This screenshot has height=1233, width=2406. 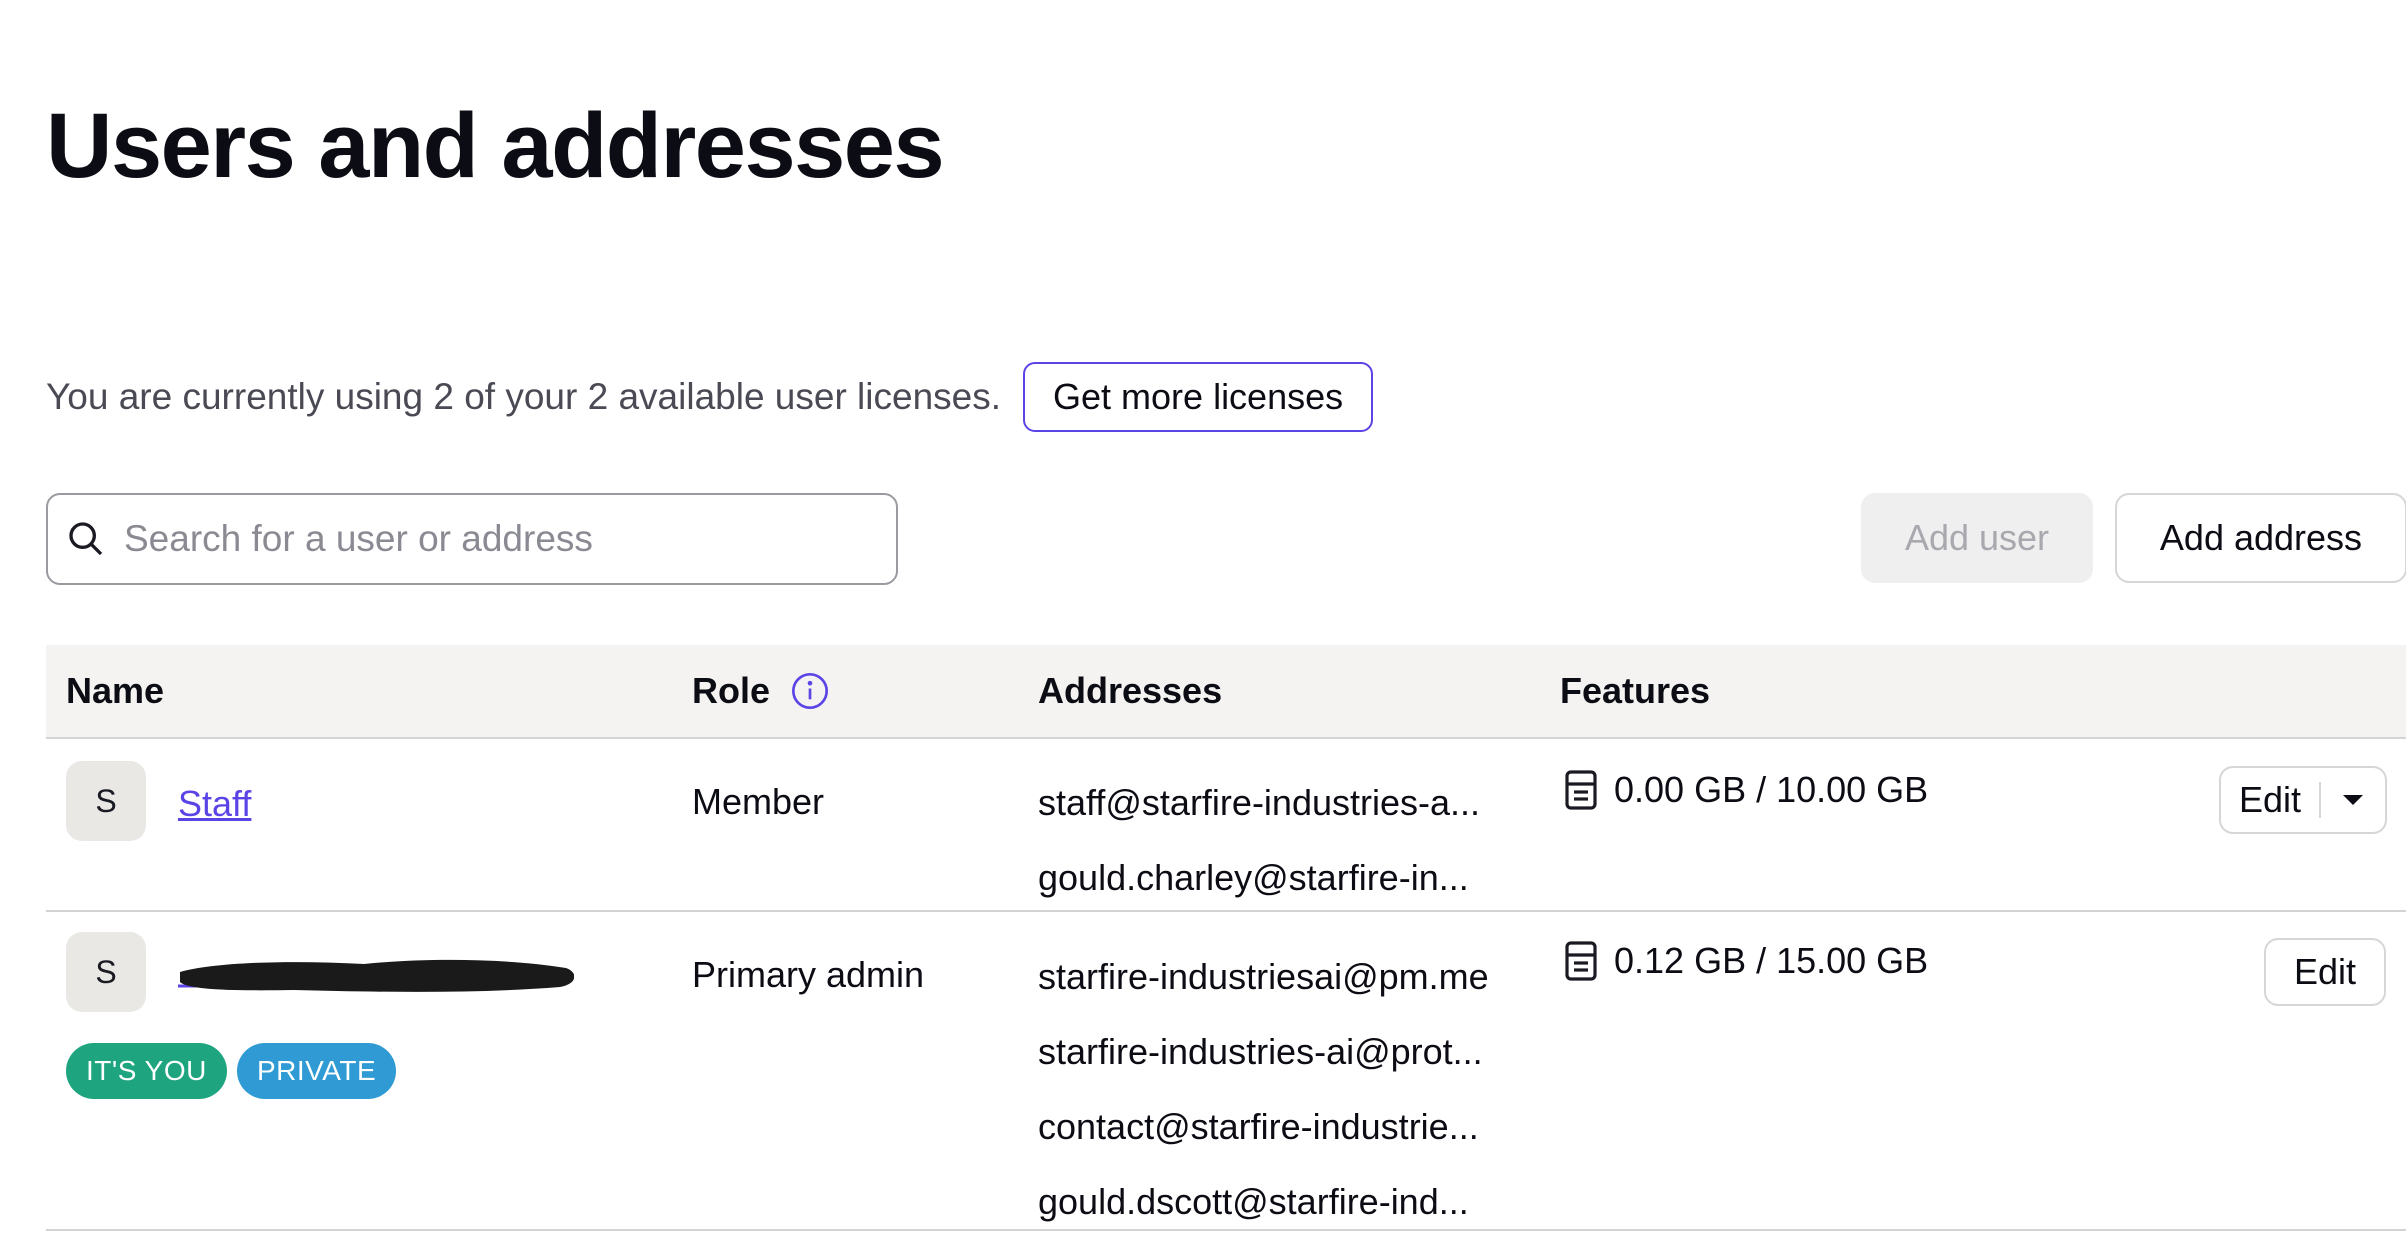 I want to click on edit-button-container: Edit, so click(x=2325, y=972).